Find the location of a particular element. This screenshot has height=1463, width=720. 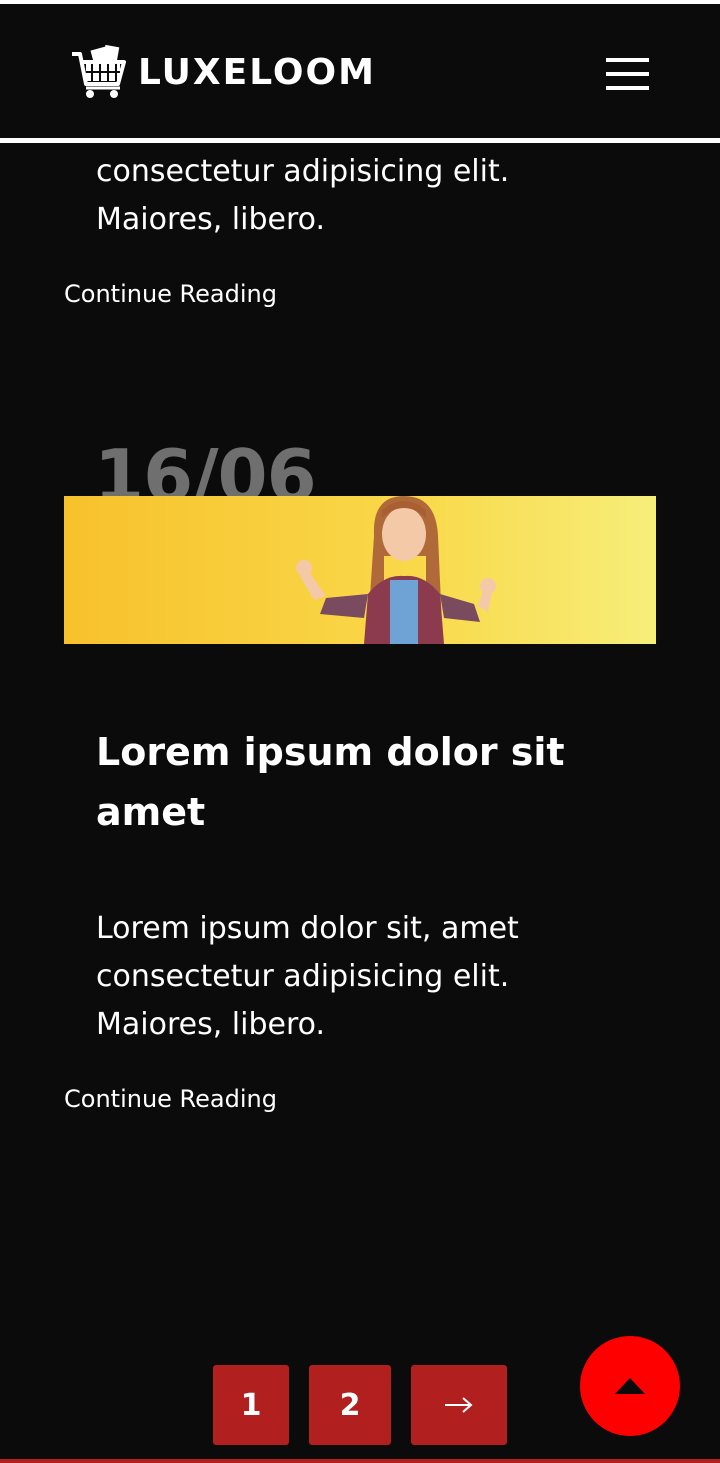

post-image is located at coordinates (360, 570).